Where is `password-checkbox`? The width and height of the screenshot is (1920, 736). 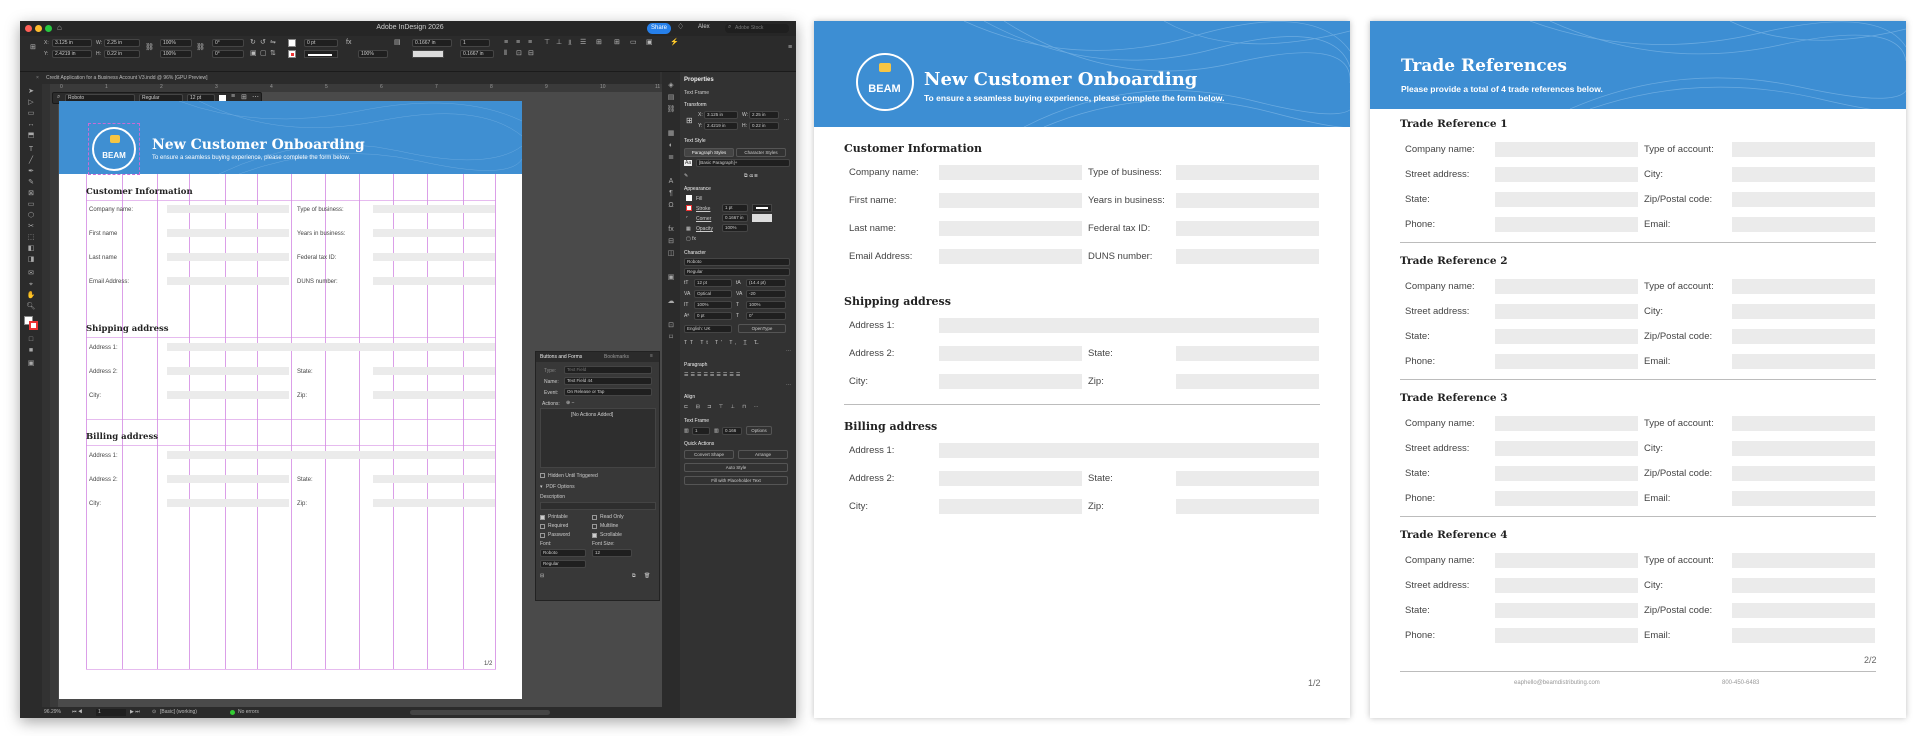
password-checkbox is located at coordinates (542, 535).